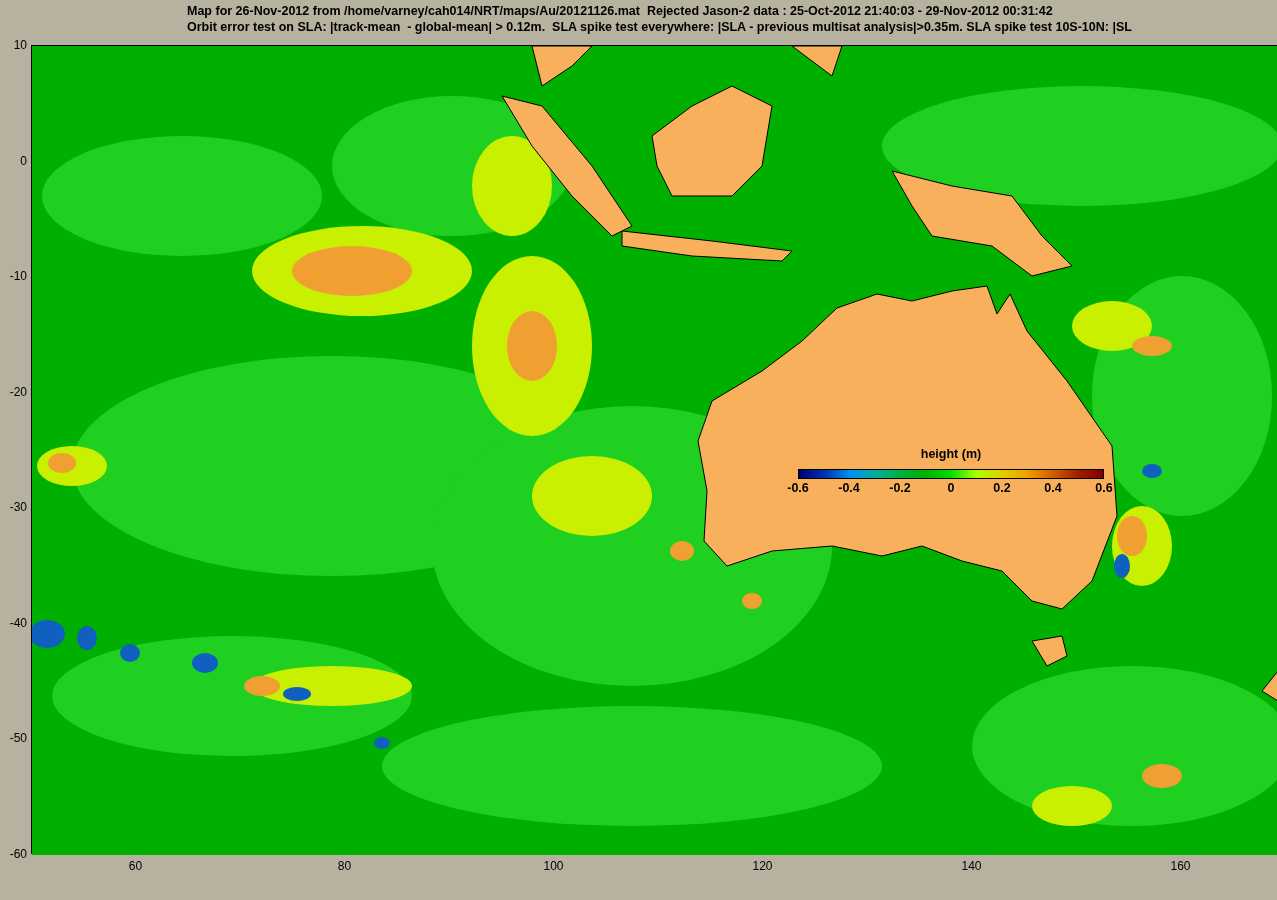 The image size is (1277, 900). Describe the element at coordinates (135, 866) in the screenshot. I see `x-tick-label: 60` at that location.